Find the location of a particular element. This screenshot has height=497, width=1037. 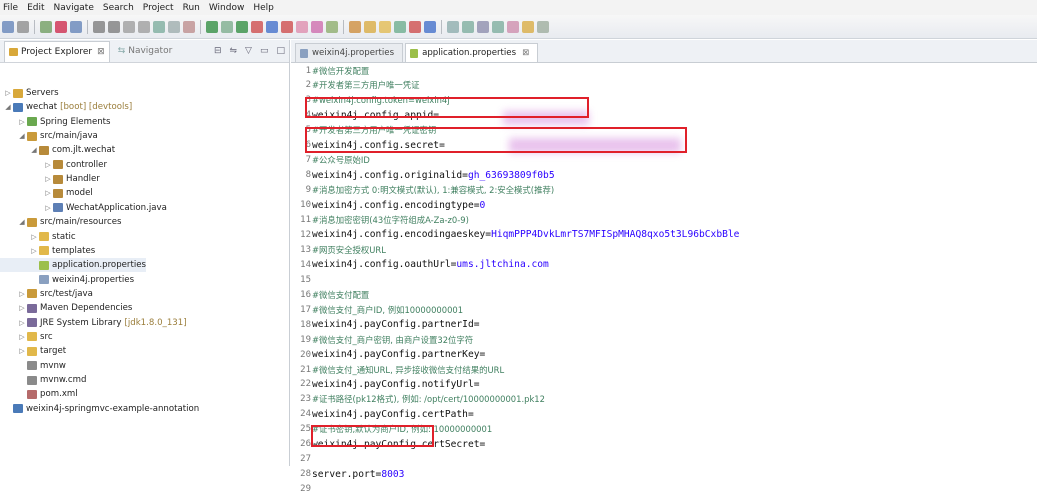

menu-help: Help is located at coordinates (263, 8).